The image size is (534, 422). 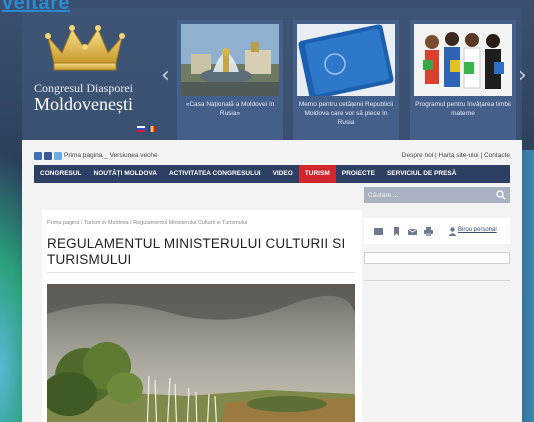 I want to click on topbar-right-links: Despre noi | Harta site-ului | Contacte, so click(x=456, y=155).